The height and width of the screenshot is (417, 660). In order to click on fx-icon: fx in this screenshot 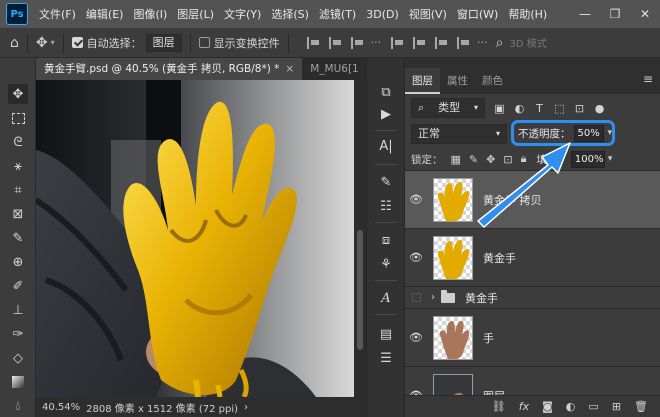, I will do `click(524, 406)`.